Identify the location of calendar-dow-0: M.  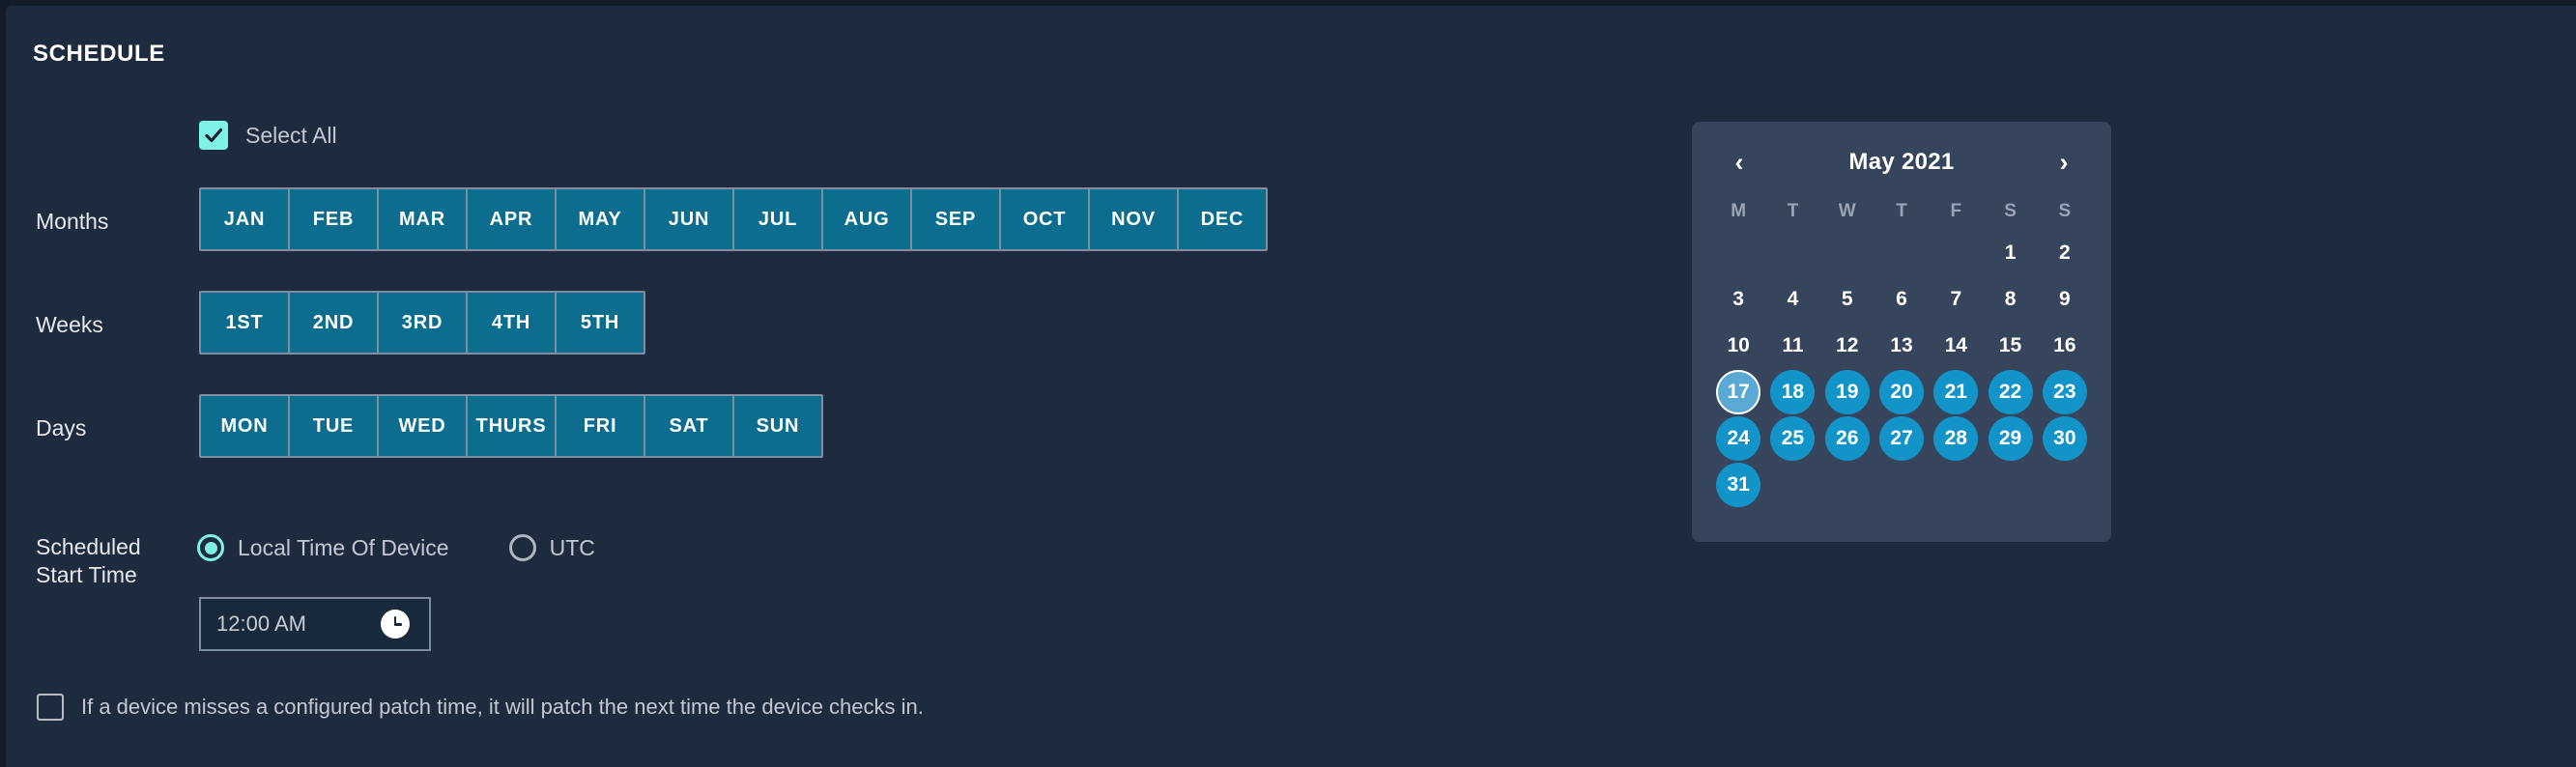
(1739, 211).